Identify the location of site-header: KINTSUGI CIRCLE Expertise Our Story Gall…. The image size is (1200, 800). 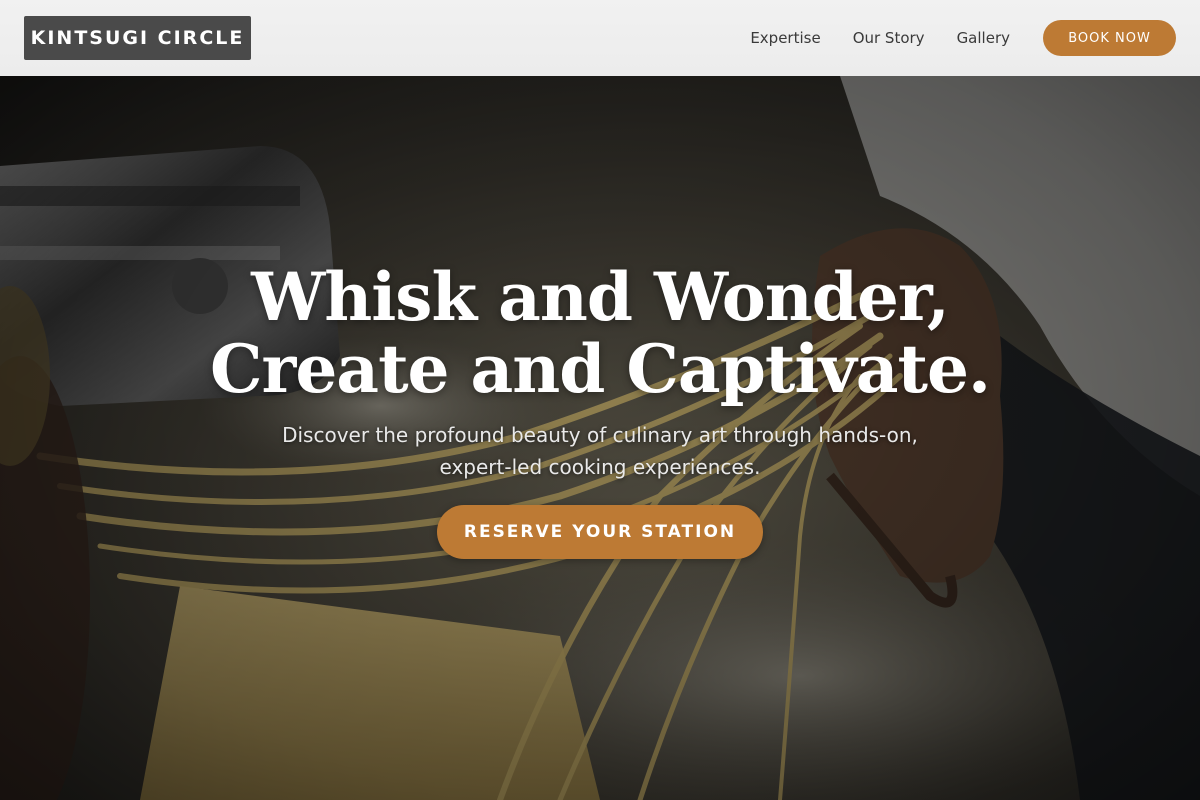
(600, 38).